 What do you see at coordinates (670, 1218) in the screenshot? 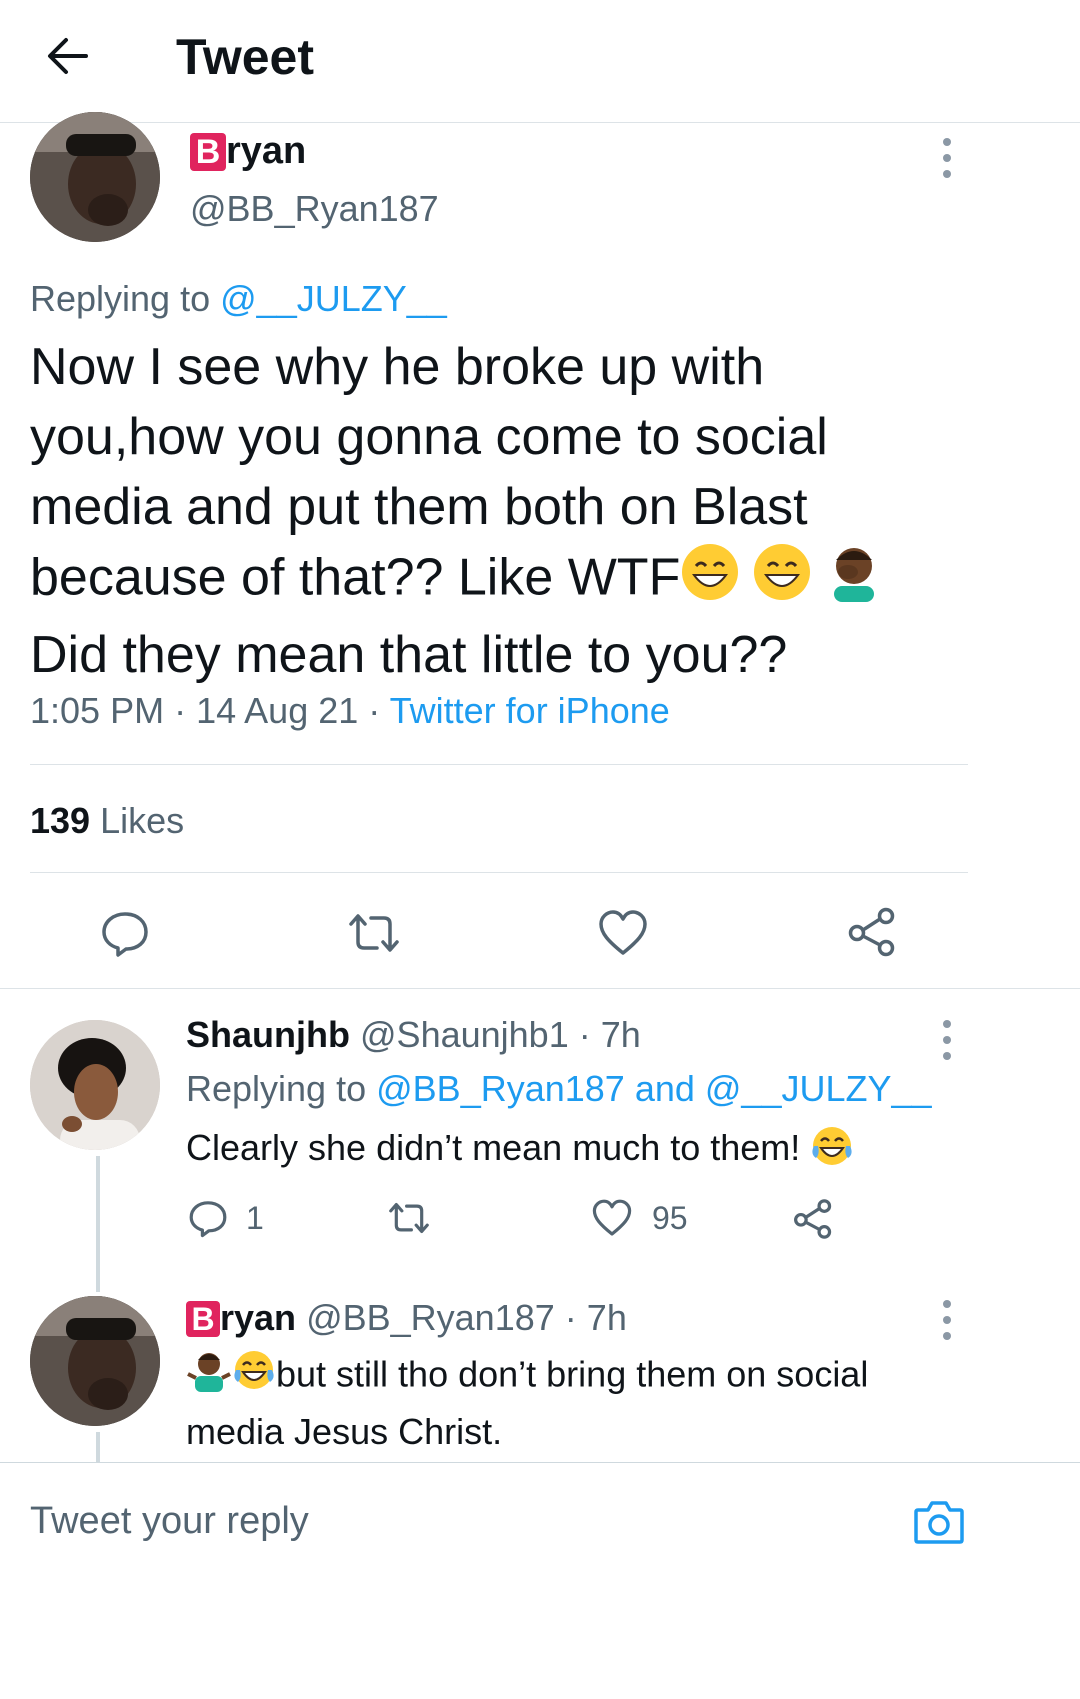
I see `like-count: 95` at bounding box center [670, 1218].